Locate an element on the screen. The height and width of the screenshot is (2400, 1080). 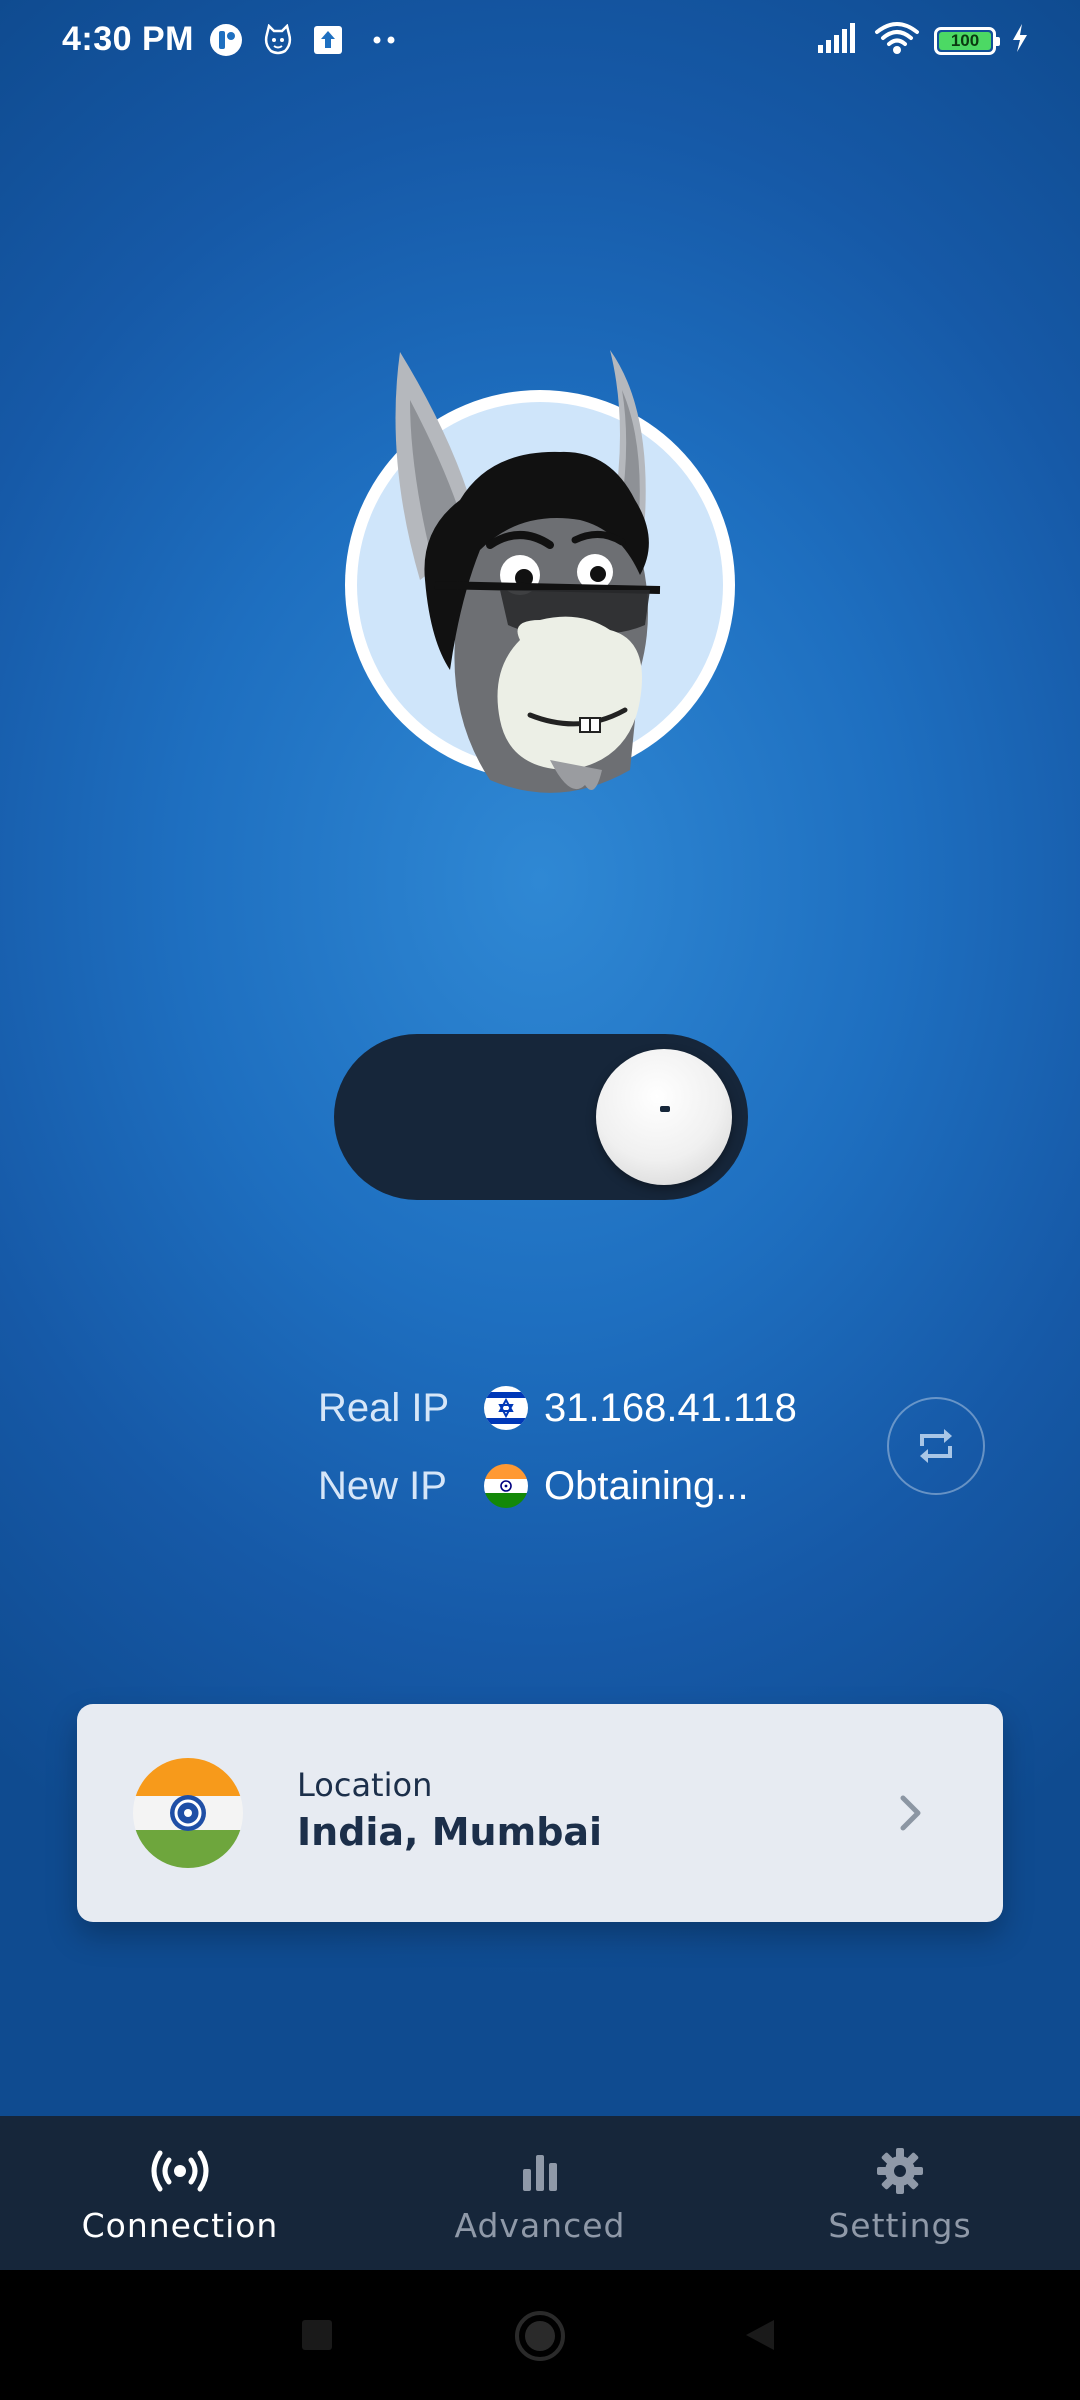
real-ip-row: Real IP 31.168.41.118 is located at coordinates (557, 1408).